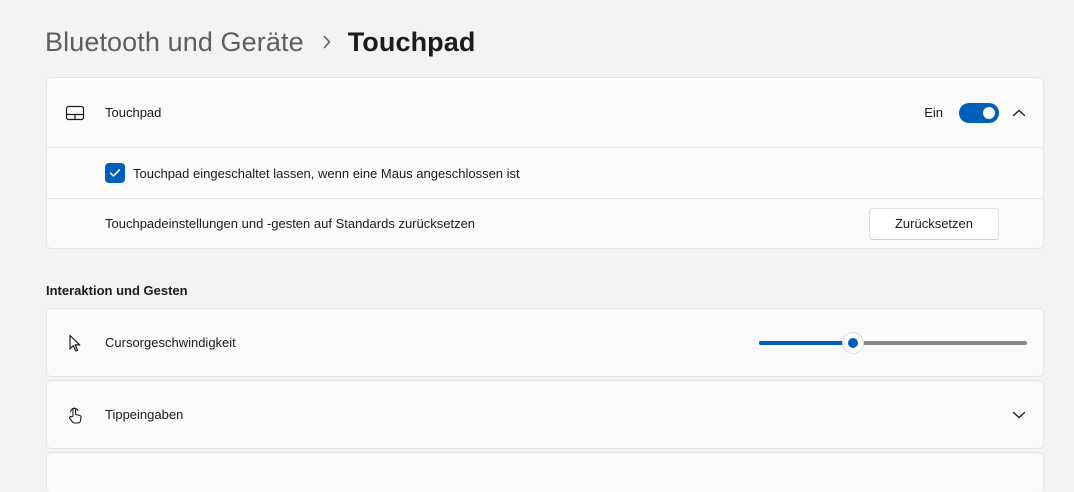  I want to click on next-setting-card, so click(545, 472).